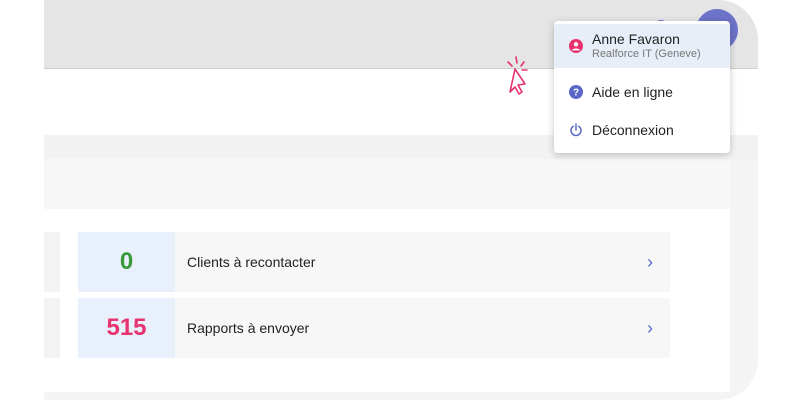  I want to click on metric-value: 515, so click(126, 328).